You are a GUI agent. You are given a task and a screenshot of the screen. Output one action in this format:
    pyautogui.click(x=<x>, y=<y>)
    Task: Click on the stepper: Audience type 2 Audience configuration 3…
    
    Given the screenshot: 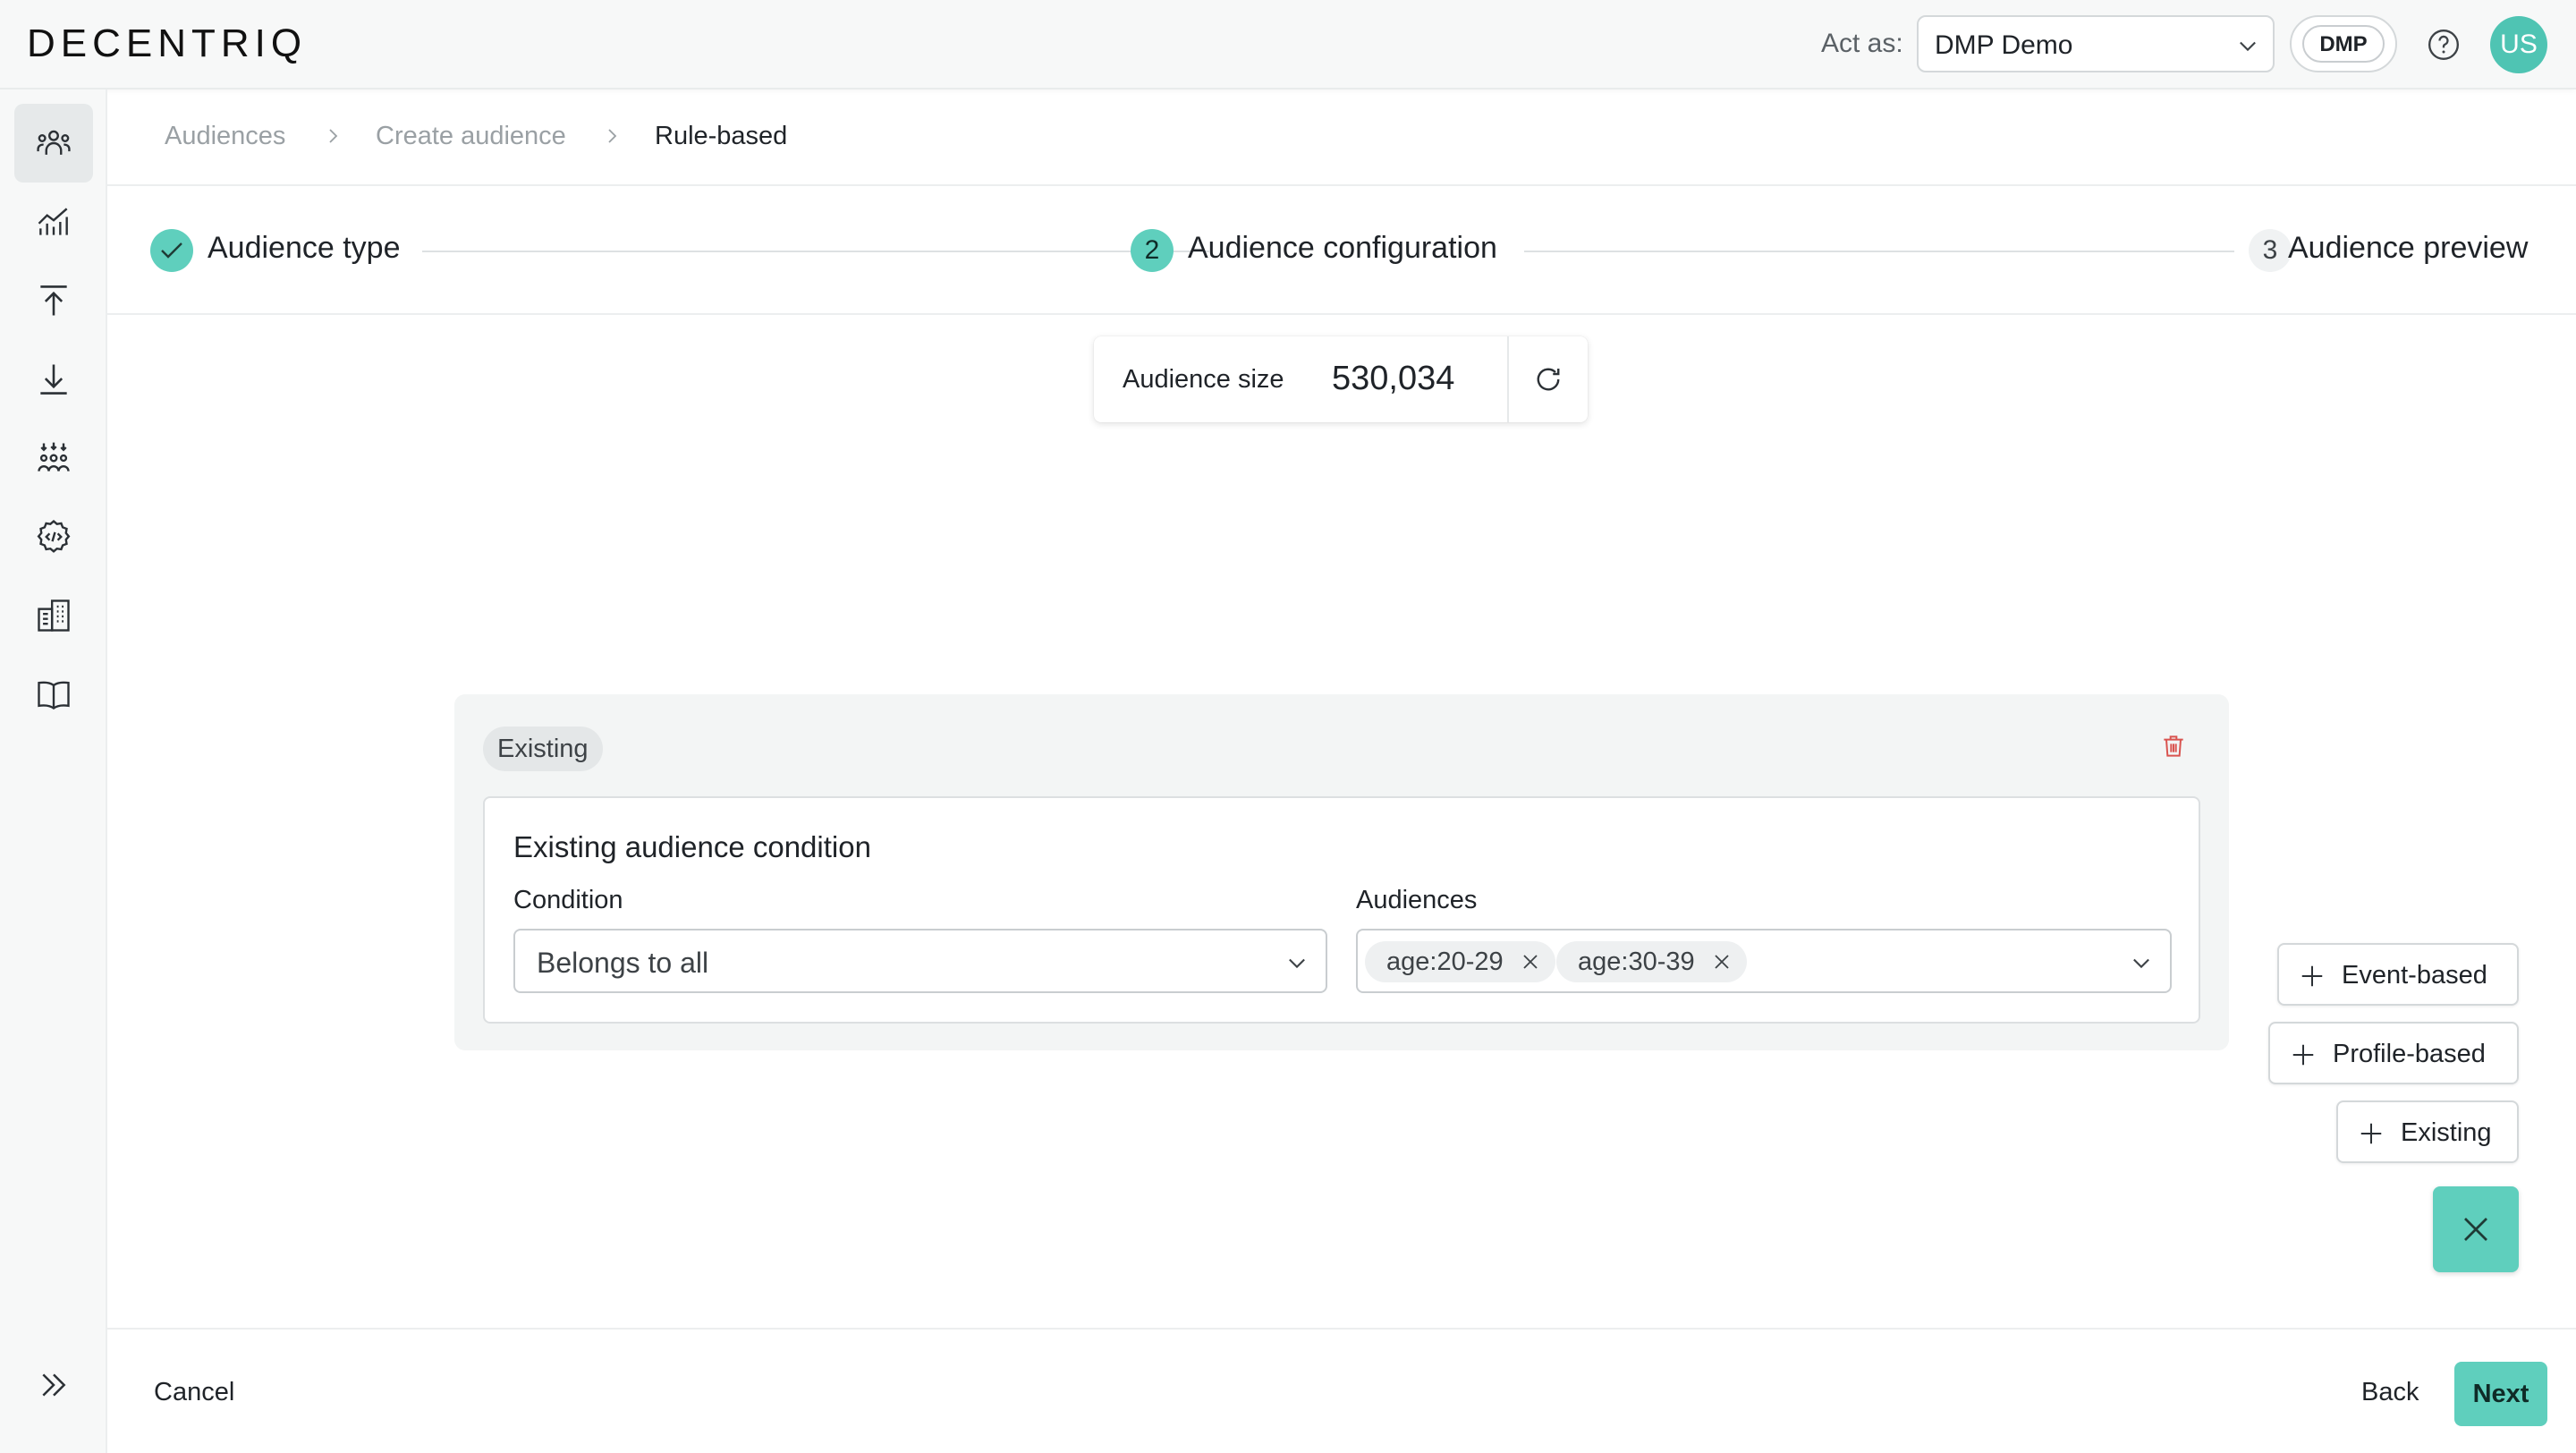 What is the action you would take?
    pyautogui.click(x=1341, y=251)
    